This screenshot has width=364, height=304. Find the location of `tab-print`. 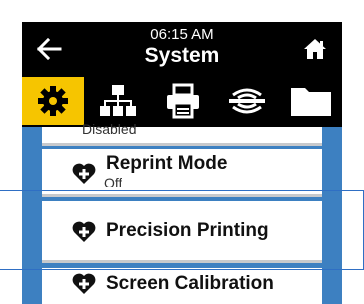

tab-print is located at coordinates (183, 101).